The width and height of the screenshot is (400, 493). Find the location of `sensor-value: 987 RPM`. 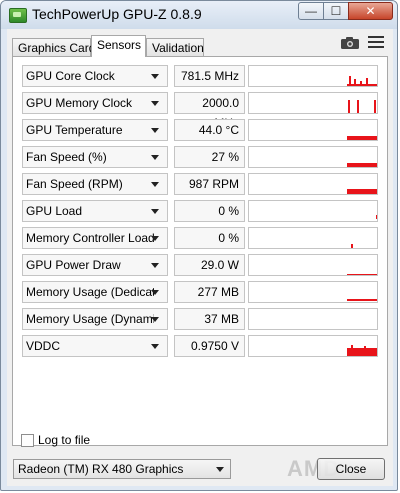

sensor-value: 987 RPM is located at coordinates (209, 184).